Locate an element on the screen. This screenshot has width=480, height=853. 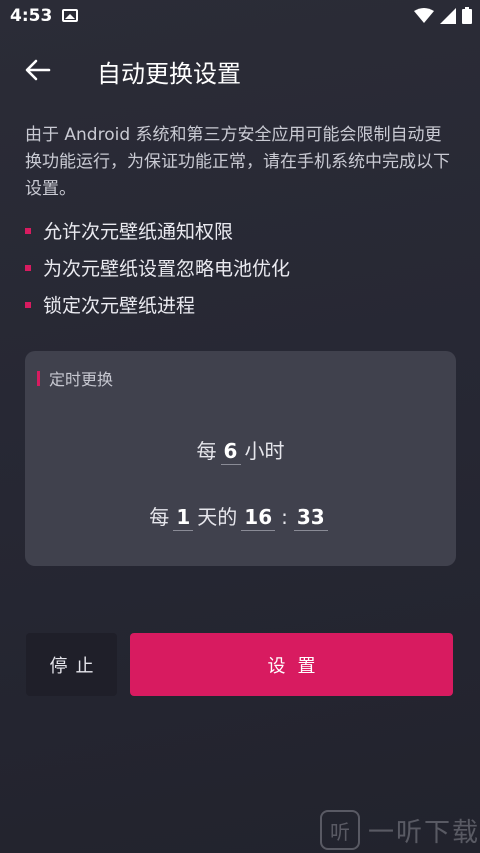
settings-checklist: 允许次元壁纸通知权限 为次元壁纸设置忽略电池优化 锁定次元壁纸进程 is located at coordinates (157, 267).